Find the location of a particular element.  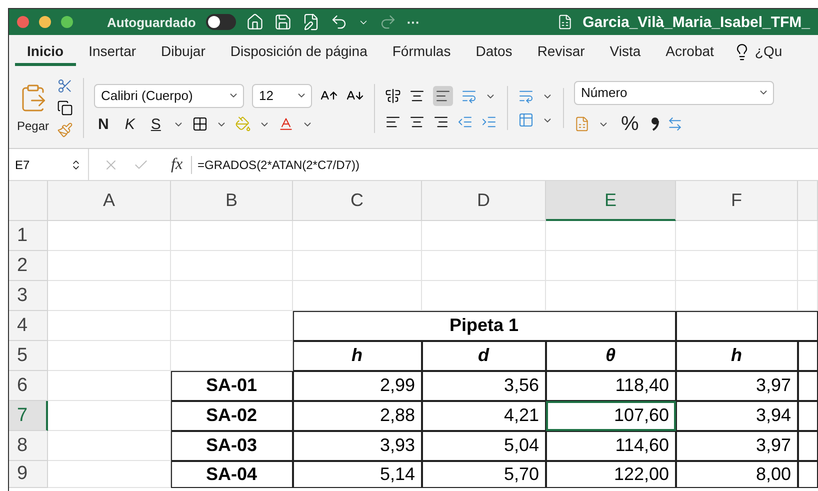

column-header: F is located at coordinates (737, 201).